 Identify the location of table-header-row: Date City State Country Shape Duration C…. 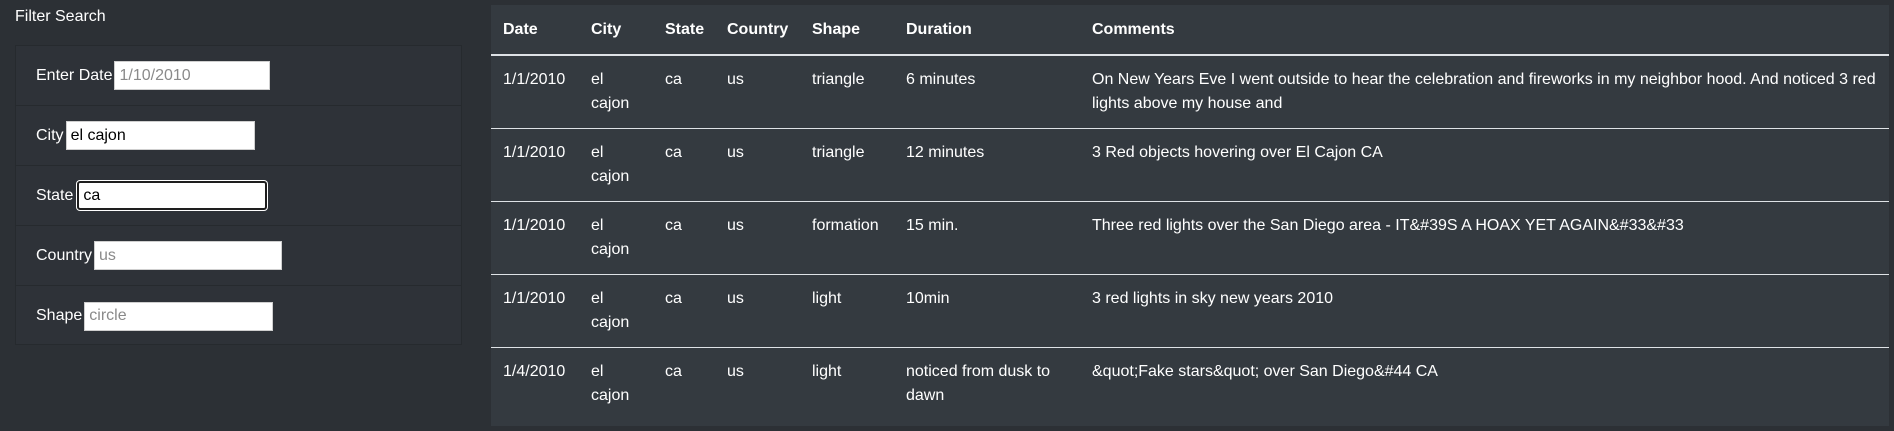
(1190, 30).